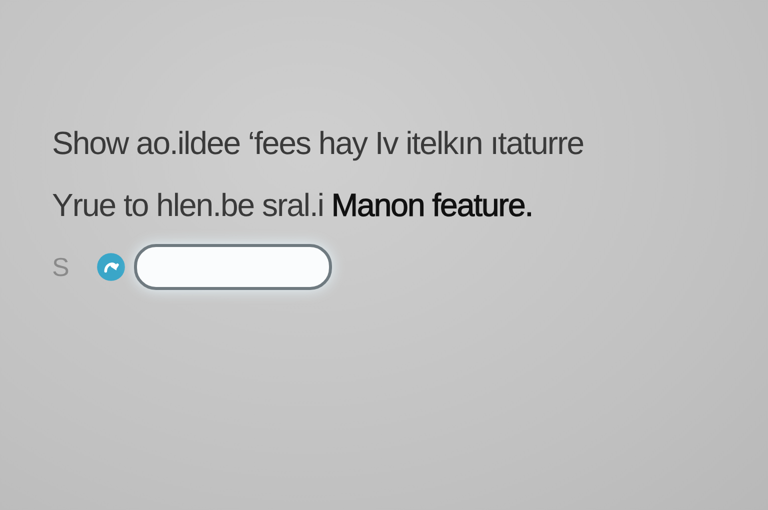  I want to click on field-label: S, so click(61, 267).